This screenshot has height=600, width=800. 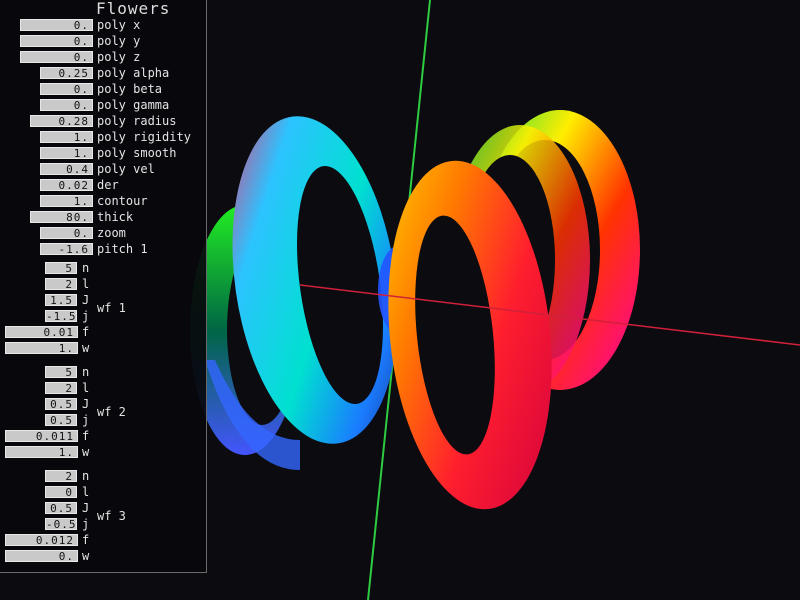 What do you see at coordinates (122, 249) in the screenshot?
I see `param-label: pitch 1` at bounding box center [122, 249].